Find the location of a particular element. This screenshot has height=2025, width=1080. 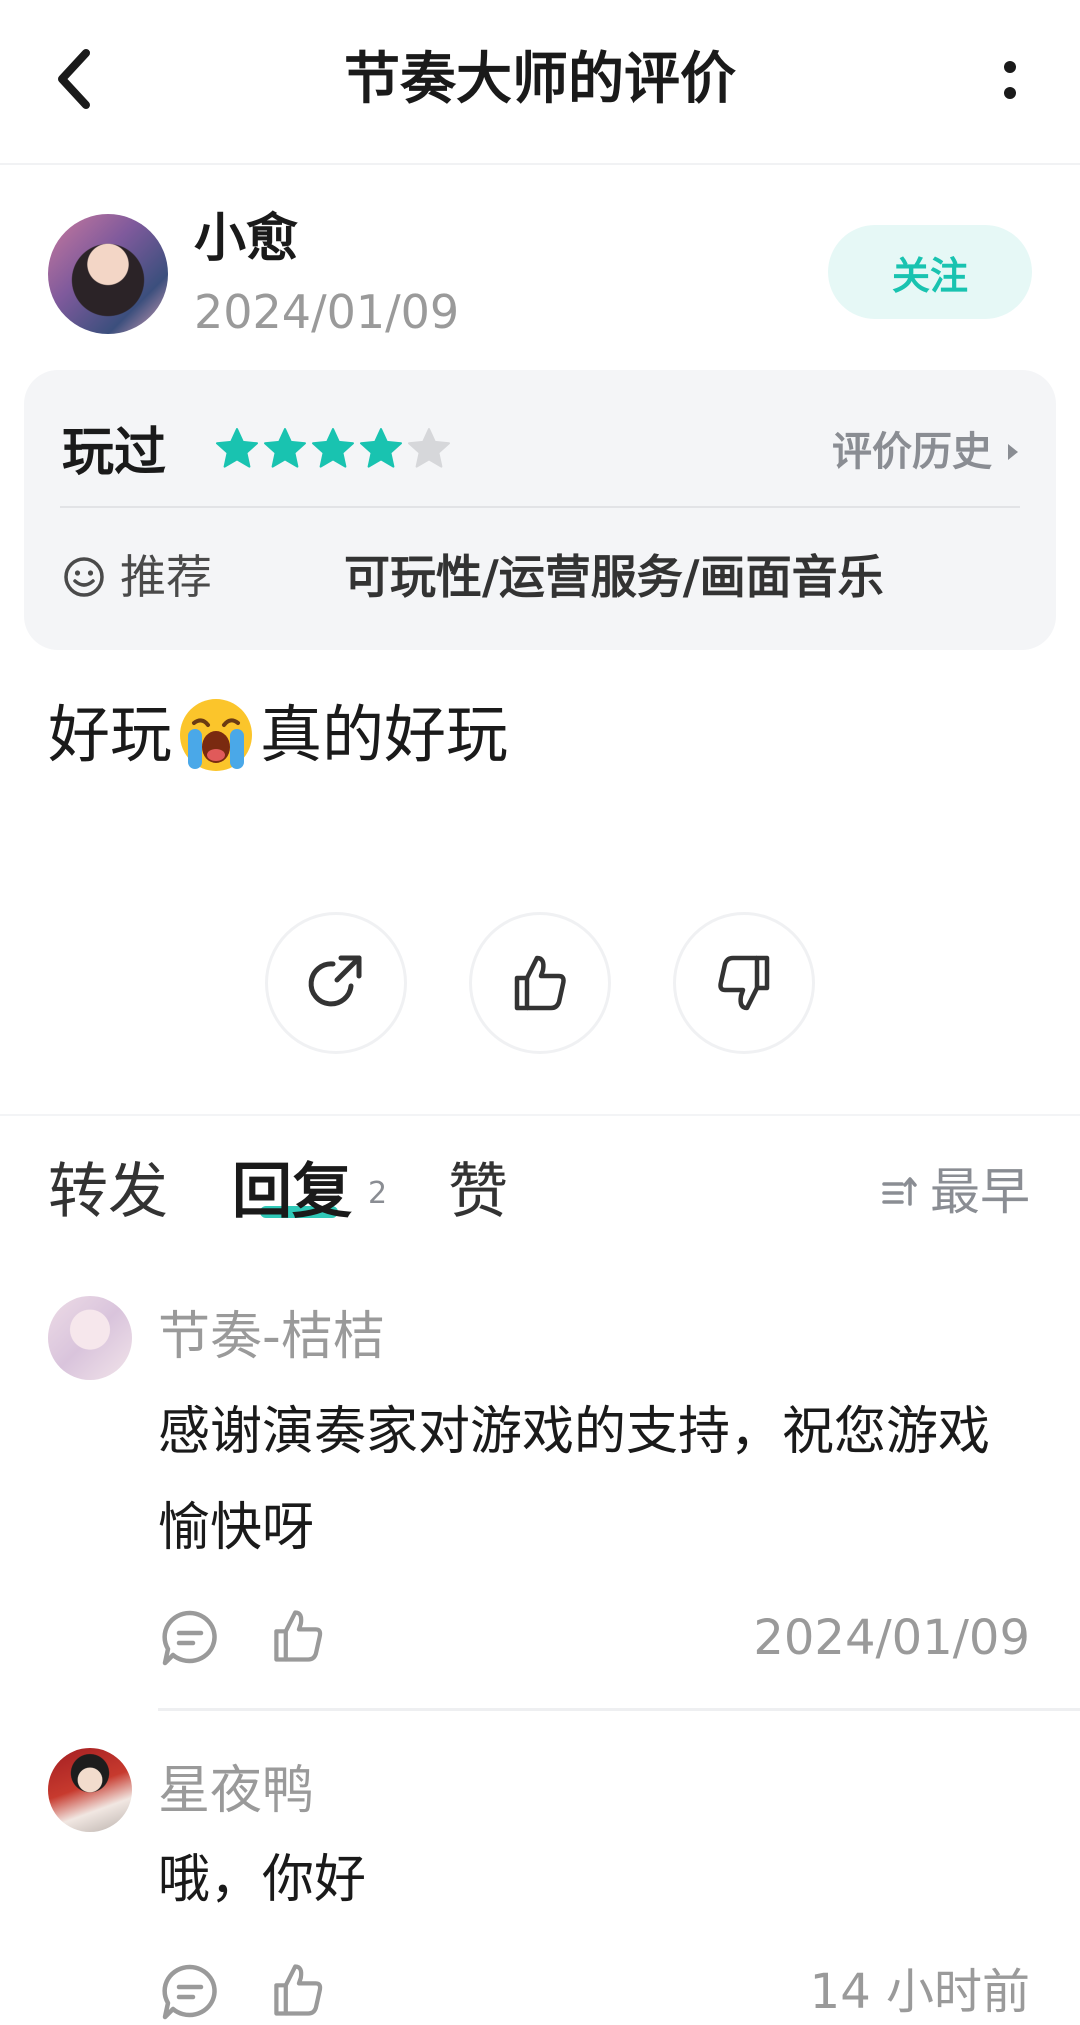

reply-count: 2 is located at coordinates (378, 1193).